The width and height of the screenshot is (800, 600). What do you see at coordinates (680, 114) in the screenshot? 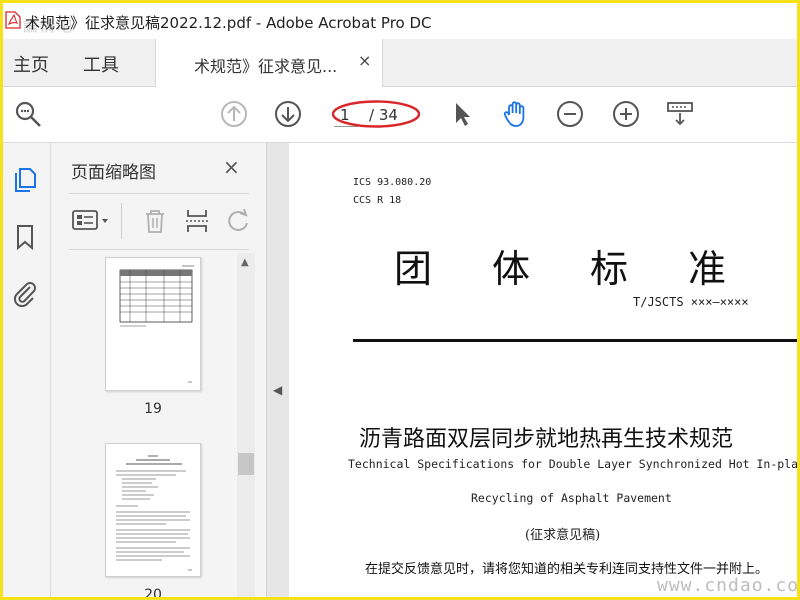
I see `page-display-icon` at bounding box center [680, 114].